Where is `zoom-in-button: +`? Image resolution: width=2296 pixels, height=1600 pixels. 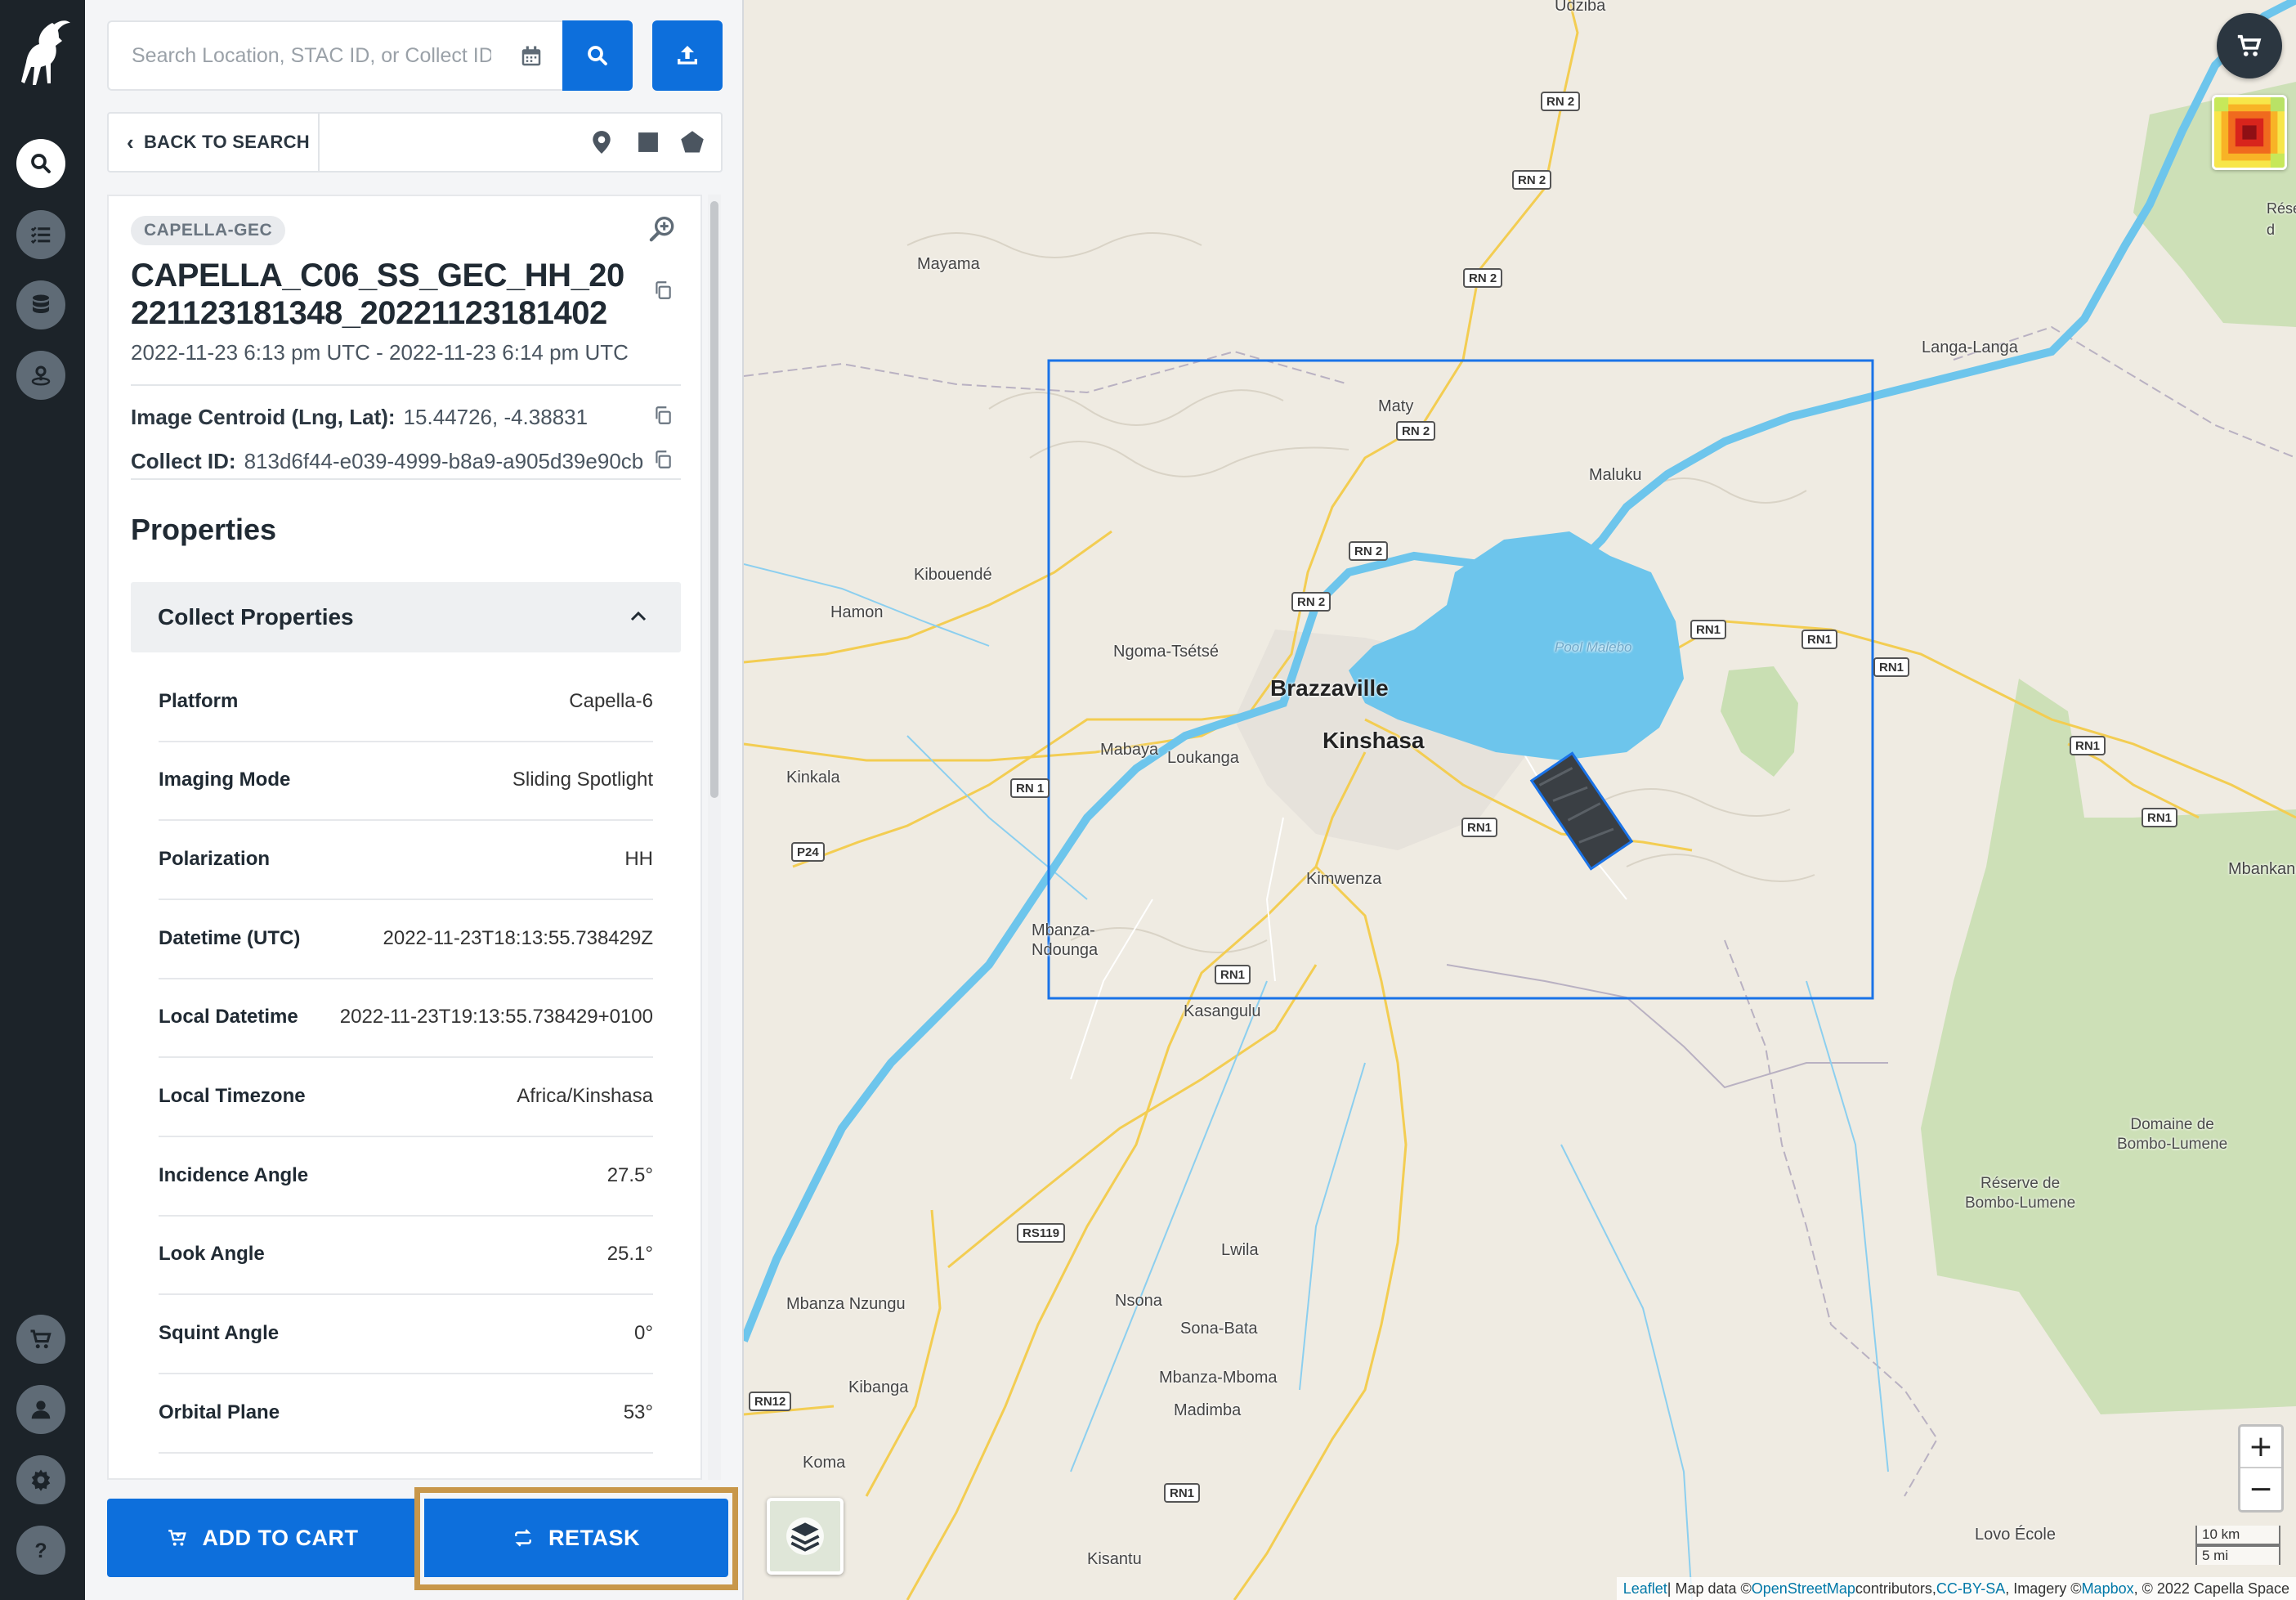 zoom-in-button: + is located at coordinates (2261, 1447).